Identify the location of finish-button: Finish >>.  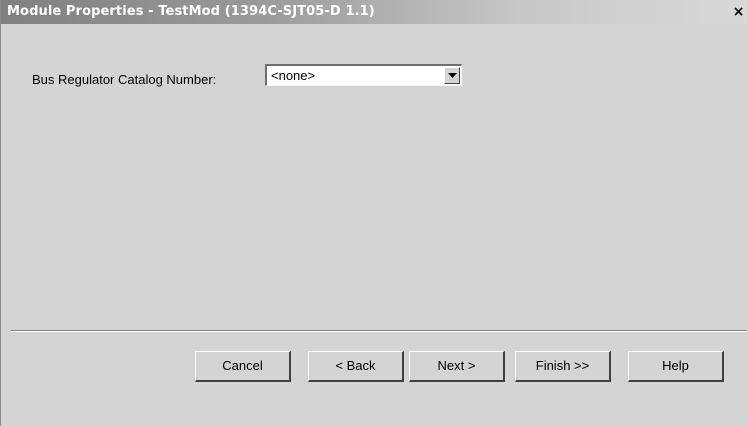
(563, 366).